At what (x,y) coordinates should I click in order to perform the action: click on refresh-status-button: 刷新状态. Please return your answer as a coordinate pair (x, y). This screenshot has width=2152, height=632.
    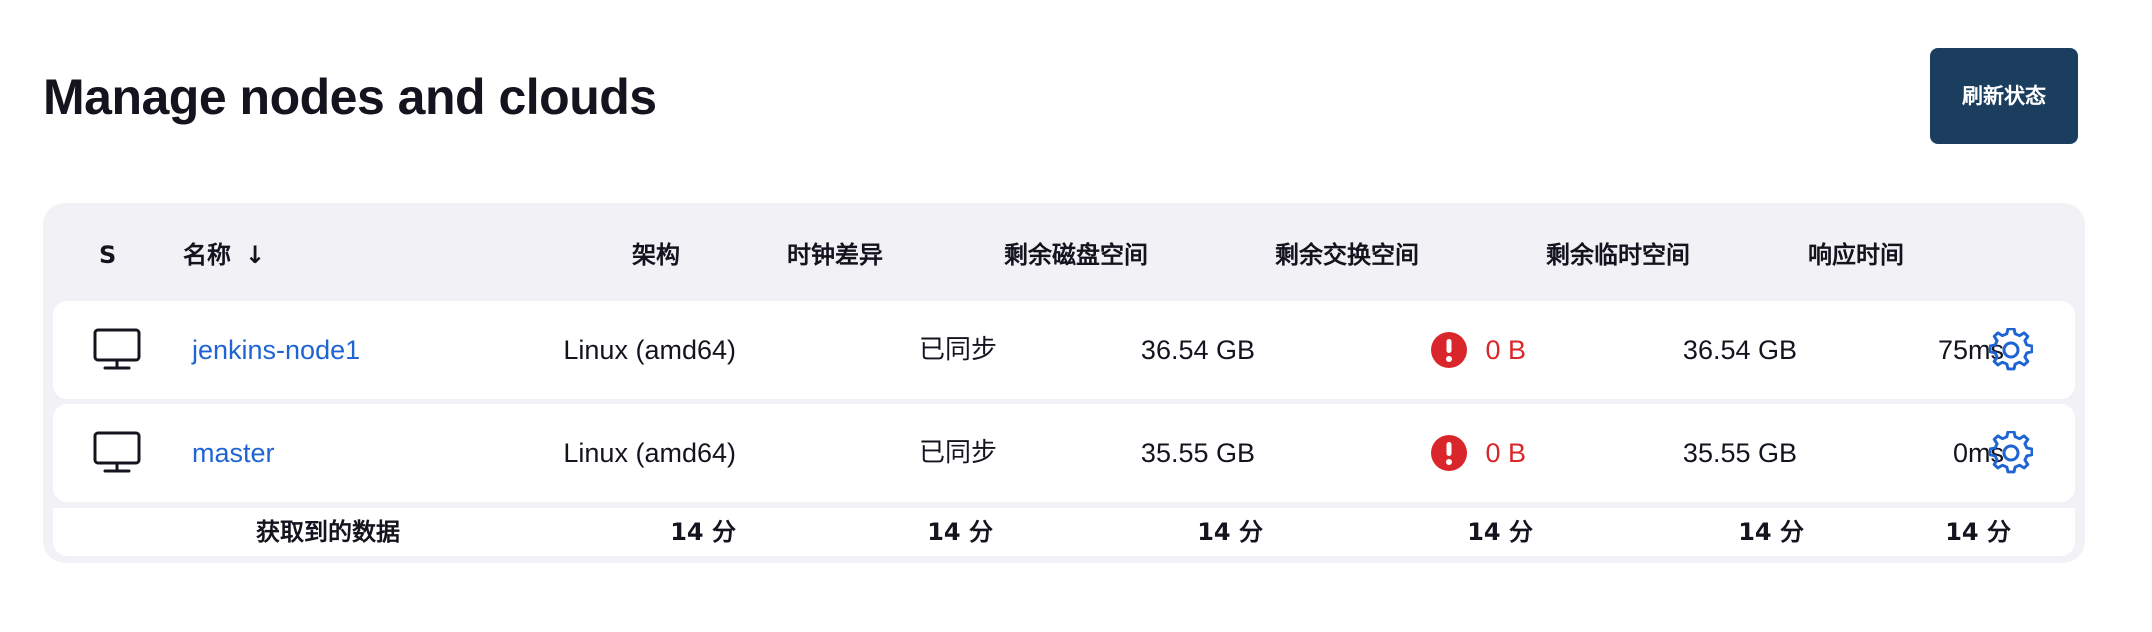
    Looking at the image, I should click on (2004, 96).